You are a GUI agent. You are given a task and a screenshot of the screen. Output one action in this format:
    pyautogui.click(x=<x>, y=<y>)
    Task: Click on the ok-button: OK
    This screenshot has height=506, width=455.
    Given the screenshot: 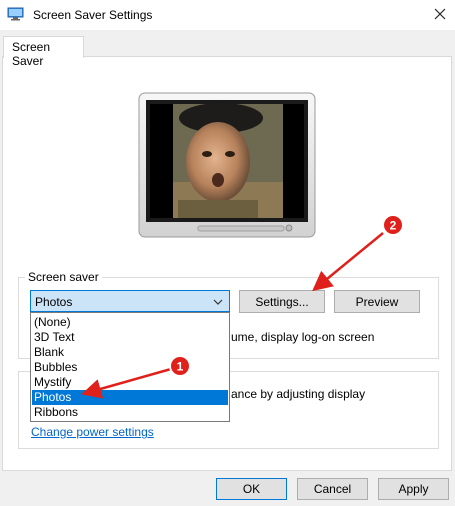 What is the action you would take?
    pyautogui.click(x=251, y=489)
    